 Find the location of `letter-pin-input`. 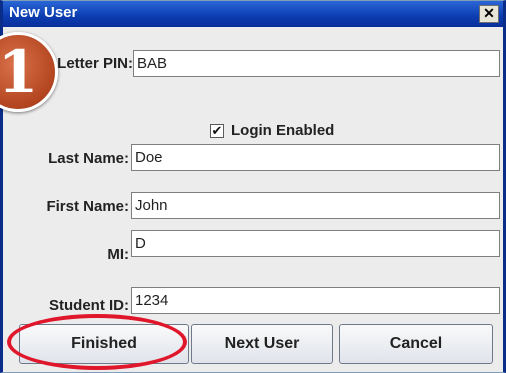

letter-pin-input is located at coordinates (316, 63).